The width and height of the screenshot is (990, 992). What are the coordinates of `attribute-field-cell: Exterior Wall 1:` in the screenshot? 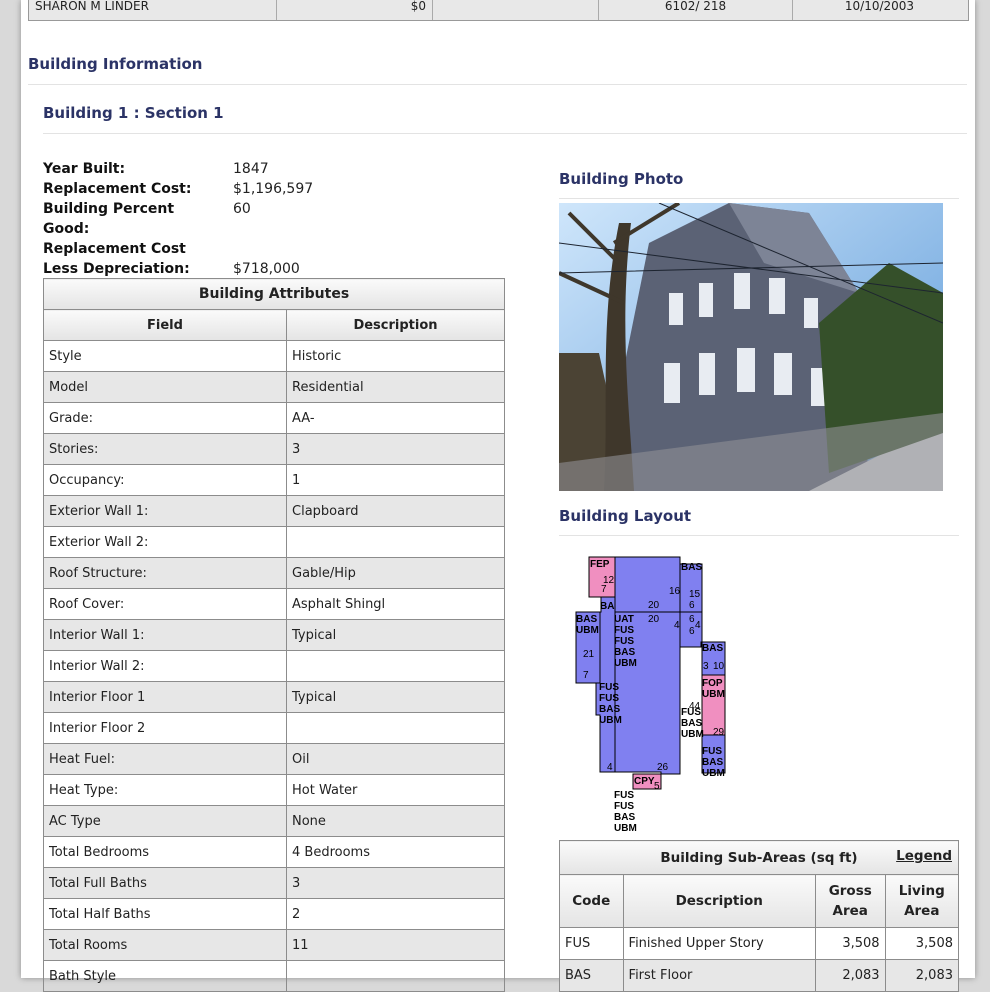 It's located at (165, 511).